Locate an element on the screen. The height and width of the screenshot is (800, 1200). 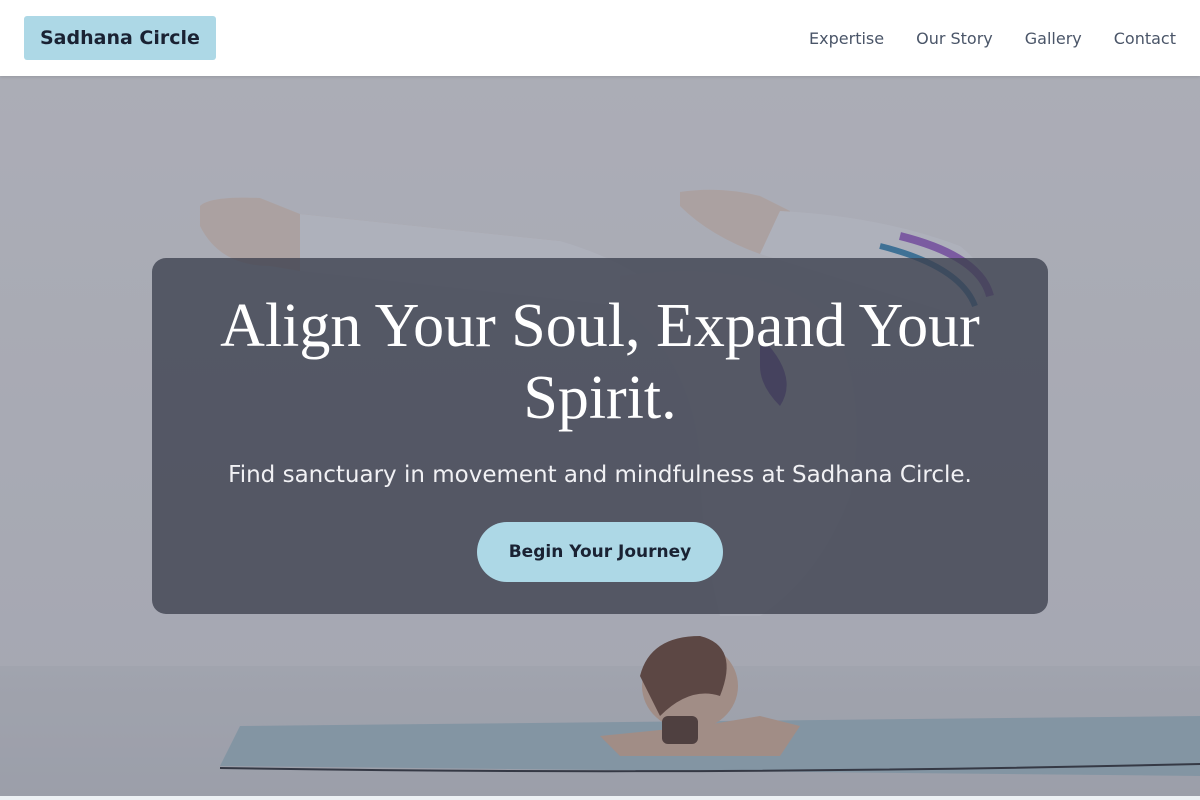
hero-headline: Align Your Soul, Expand Your Spirit. is located at coordinates (600, 362).